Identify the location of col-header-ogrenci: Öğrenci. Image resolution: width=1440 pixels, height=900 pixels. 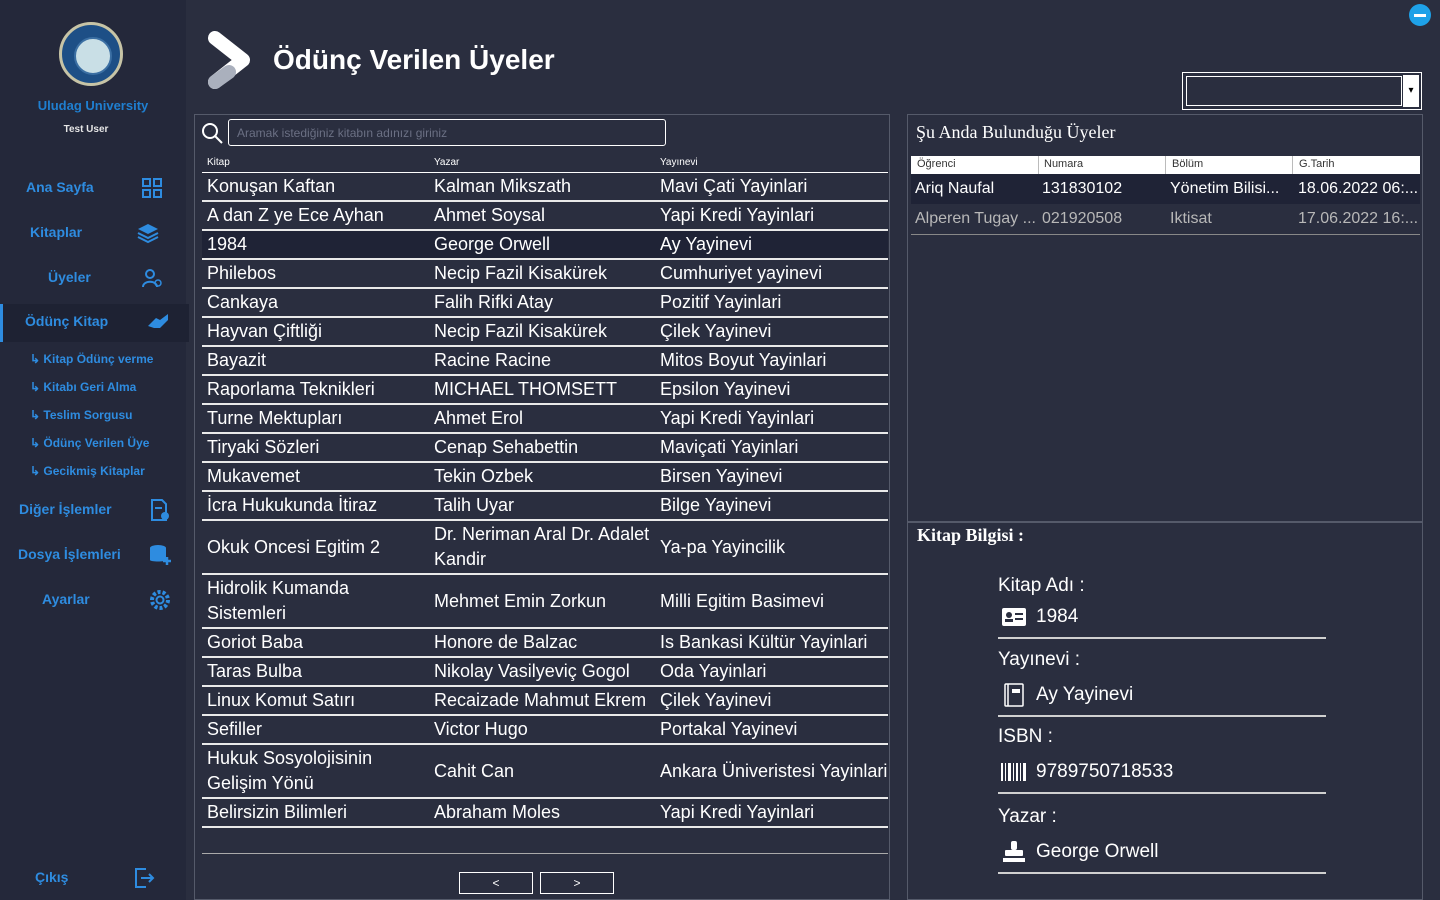
(936, 164).